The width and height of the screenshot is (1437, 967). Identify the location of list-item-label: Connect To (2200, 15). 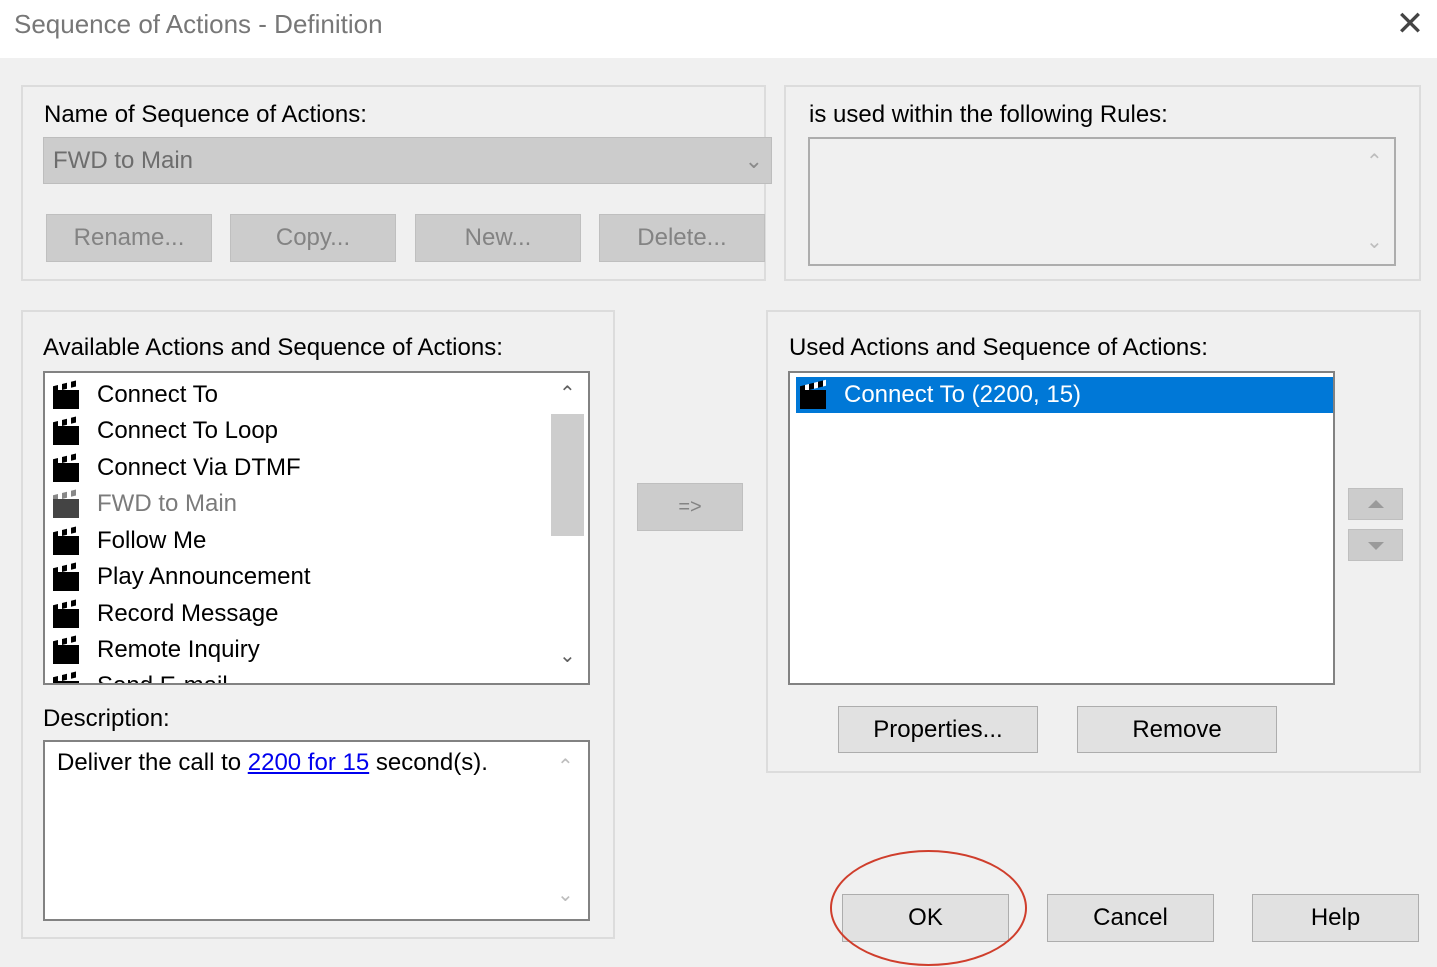
(963, 394).